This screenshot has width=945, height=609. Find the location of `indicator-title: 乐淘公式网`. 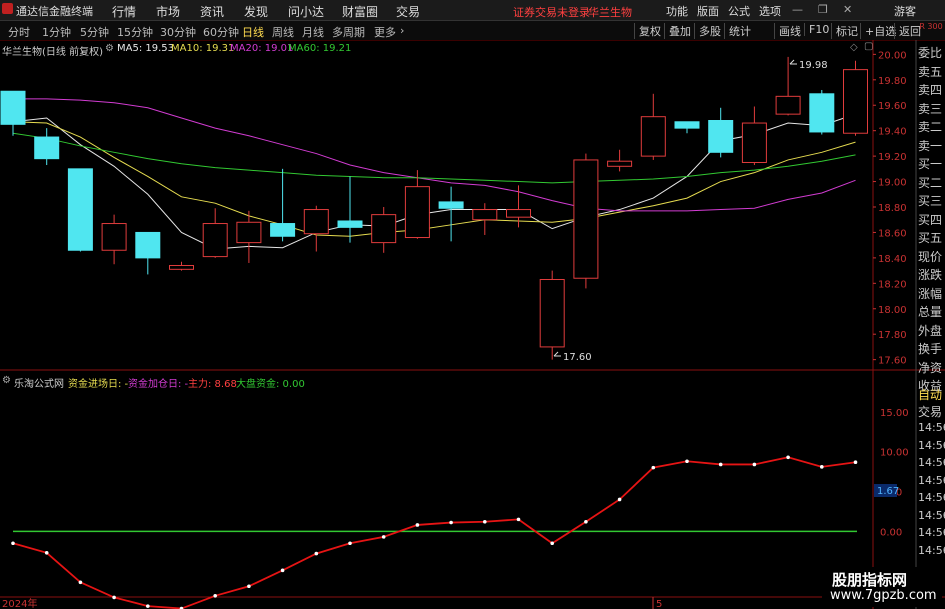

indicator-title: 乐淘公式网 is located at coordinates (39, 382).